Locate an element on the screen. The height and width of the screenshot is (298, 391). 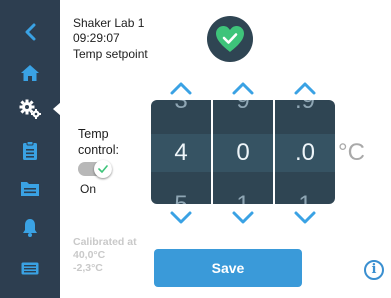
ones-digit-wheel: 9 0 1 is located at coordinates (243, 152).